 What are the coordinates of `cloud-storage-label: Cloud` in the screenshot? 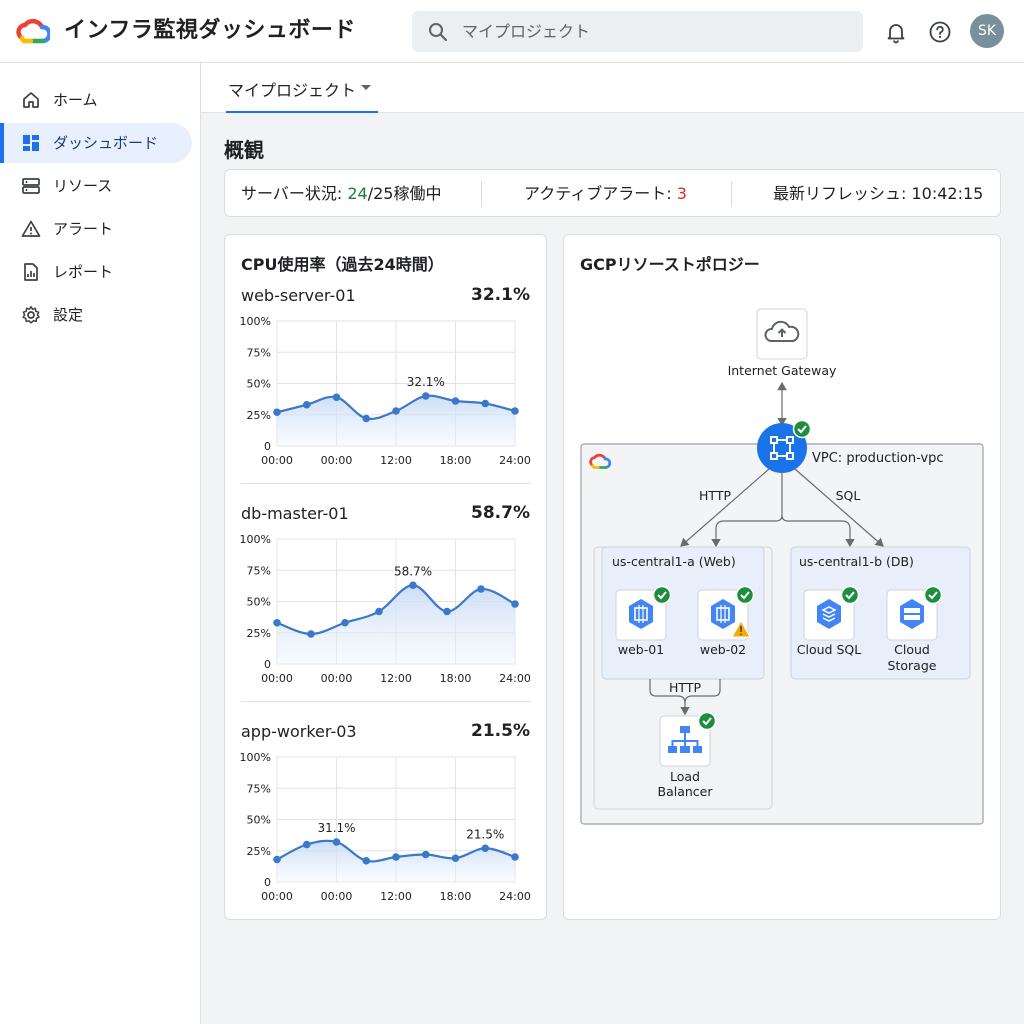 It's located at (912, 649).